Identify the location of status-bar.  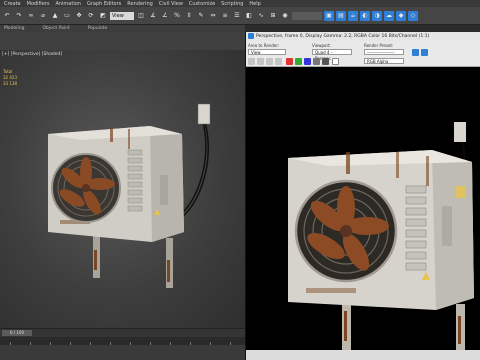
(122, 352).